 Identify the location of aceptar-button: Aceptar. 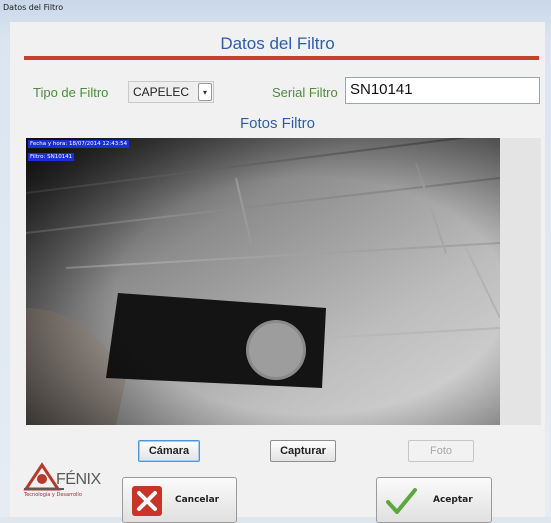
(434, 500).